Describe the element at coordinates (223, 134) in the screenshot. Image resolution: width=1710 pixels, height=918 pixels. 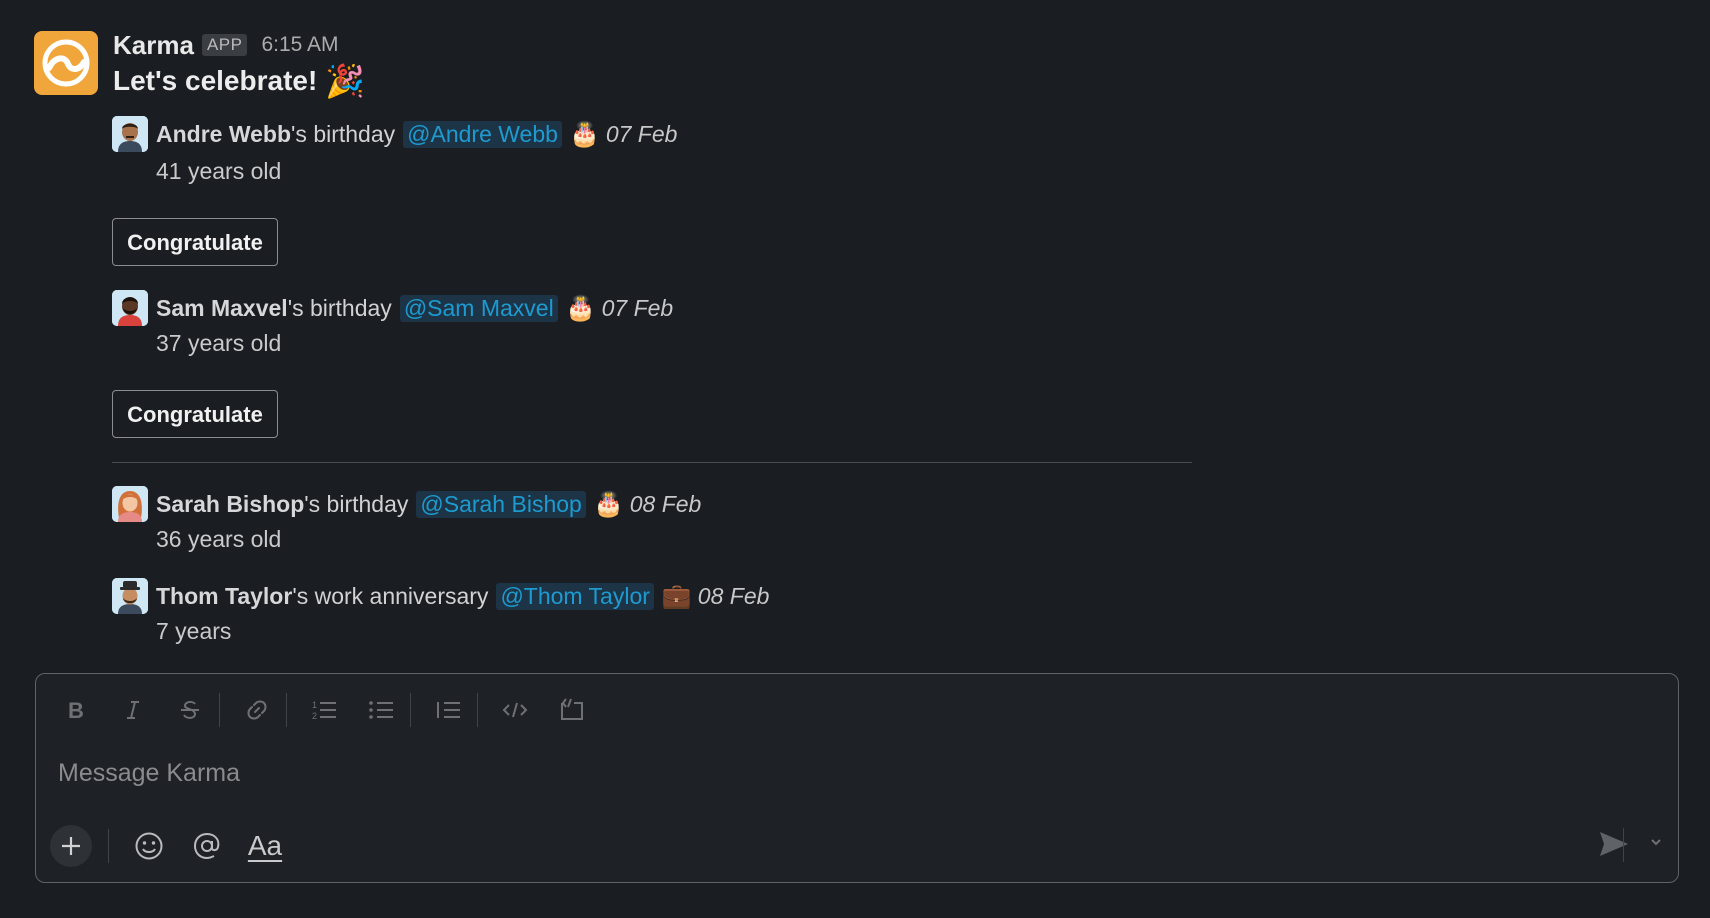
I see `person-name: Andre Webb` at that location.